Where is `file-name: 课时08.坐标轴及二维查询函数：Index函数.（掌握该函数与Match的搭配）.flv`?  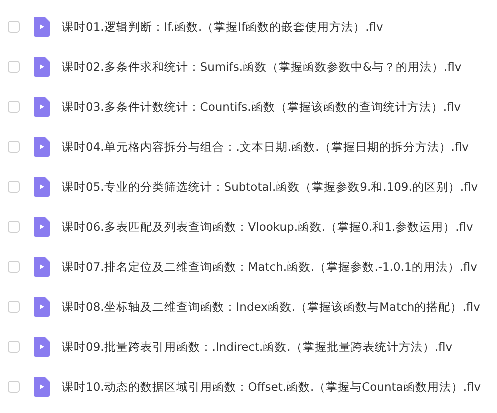
file-name: 课时08.坐标轴及二维查询函数：Index函数.（掌握该函数与Match的搭配）.flv is located at coordinates (271, 307).